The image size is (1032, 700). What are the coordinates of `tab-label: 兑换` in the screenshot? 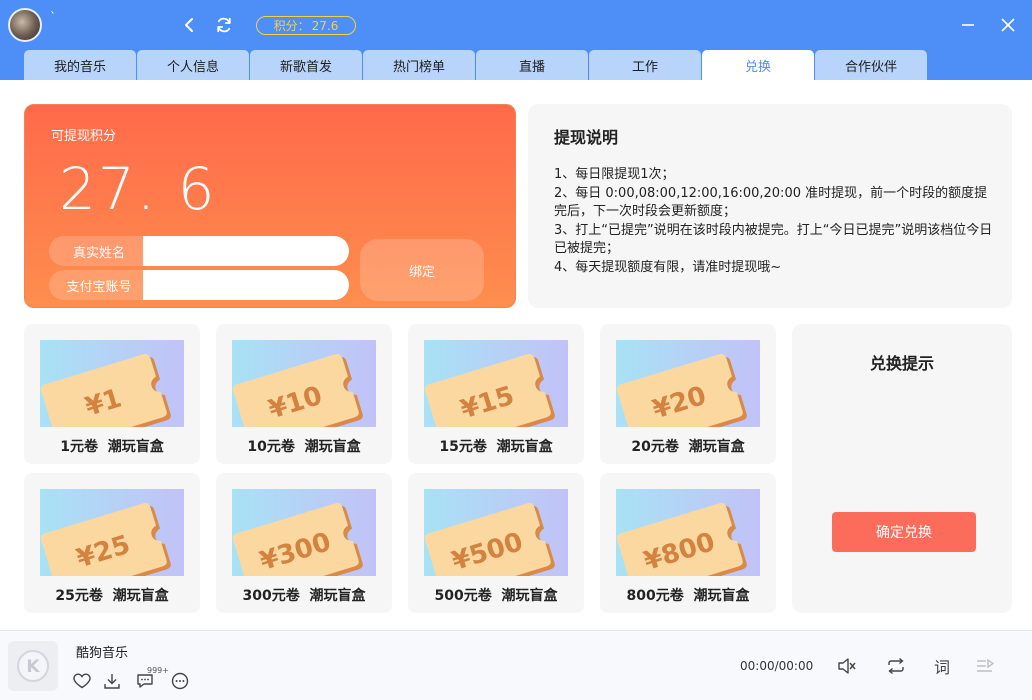 It's located at (757, 67).